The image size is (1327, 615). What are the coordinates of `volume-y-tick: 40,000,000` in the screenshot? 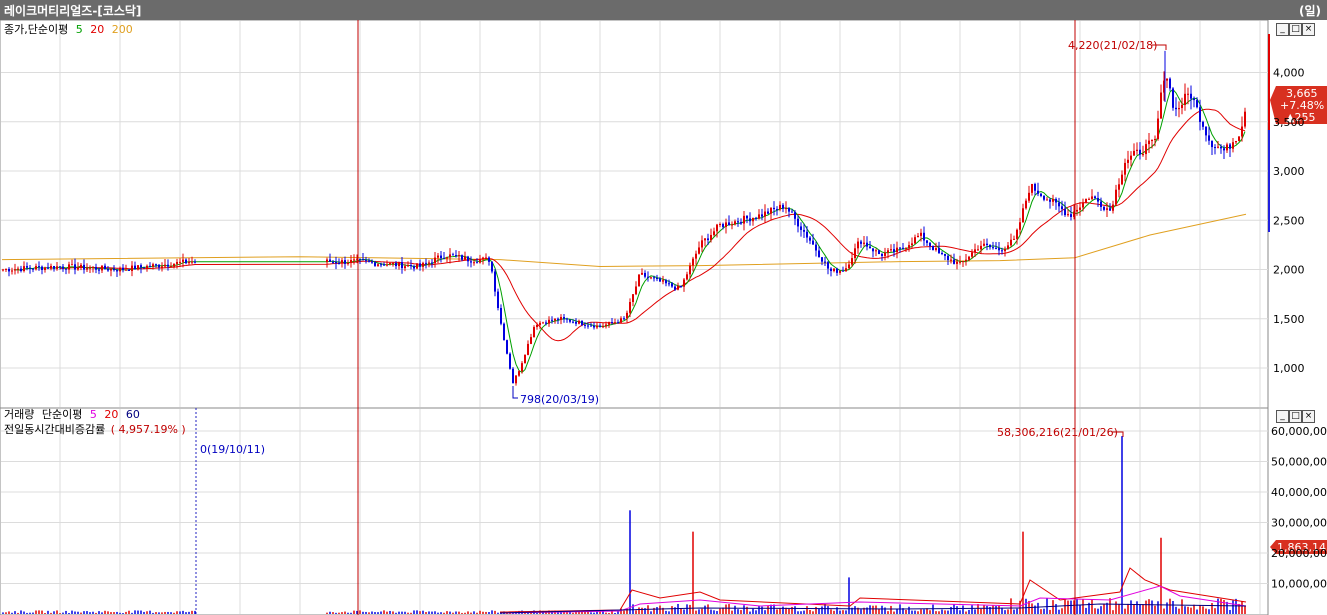 It's located at (1299, 492).